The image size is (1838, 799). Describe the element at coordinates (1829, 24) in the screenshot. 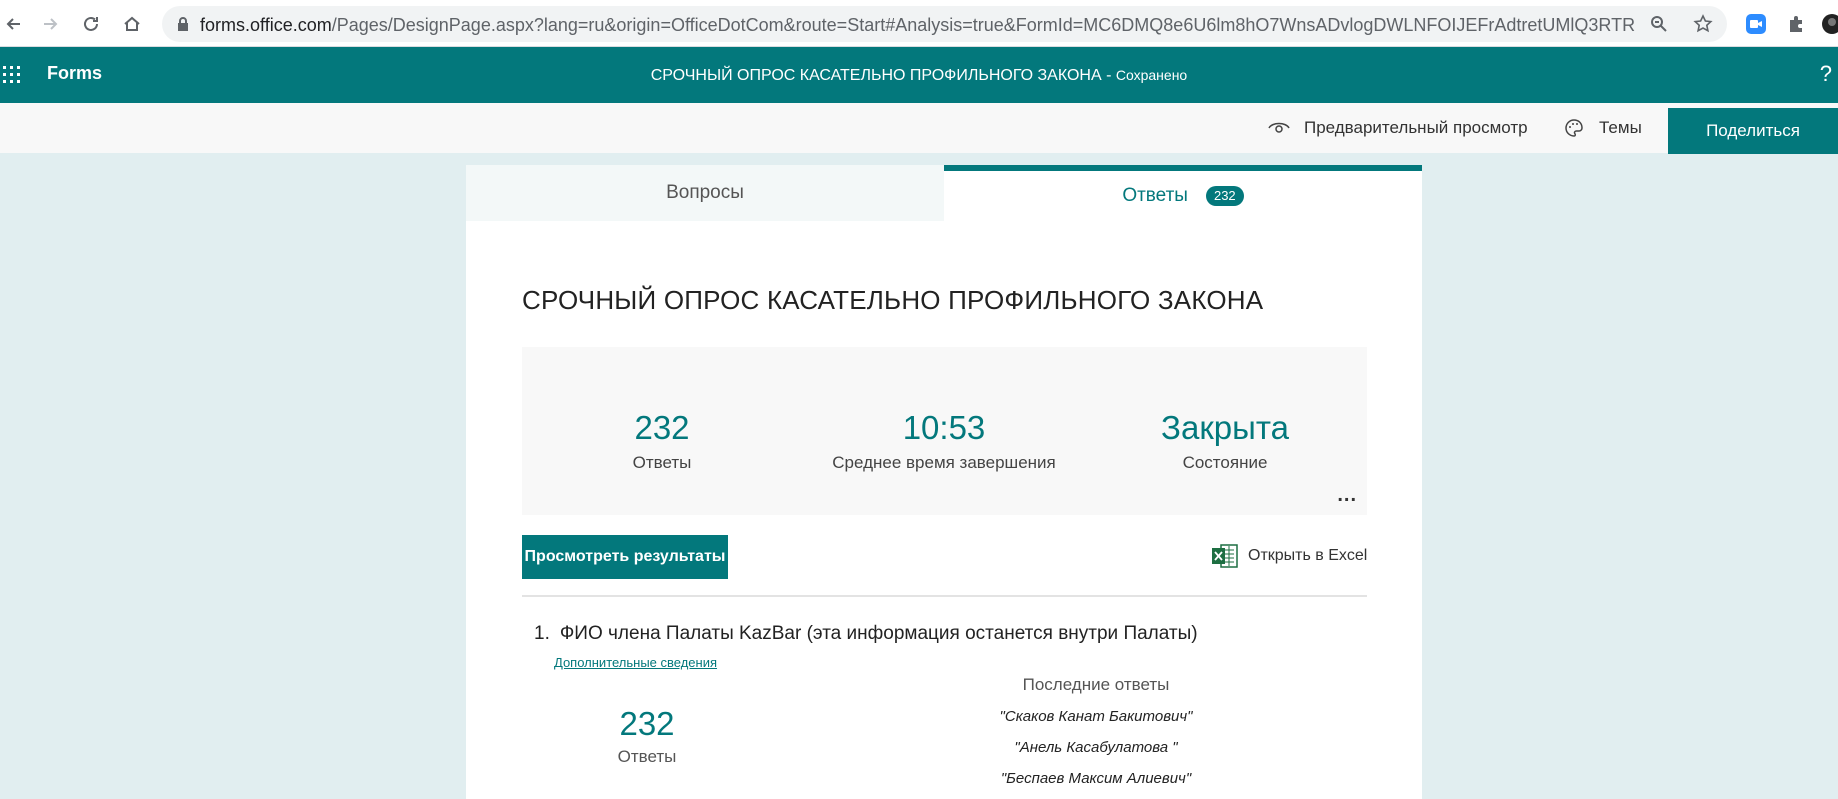

I see `profile-avatar` at that location.